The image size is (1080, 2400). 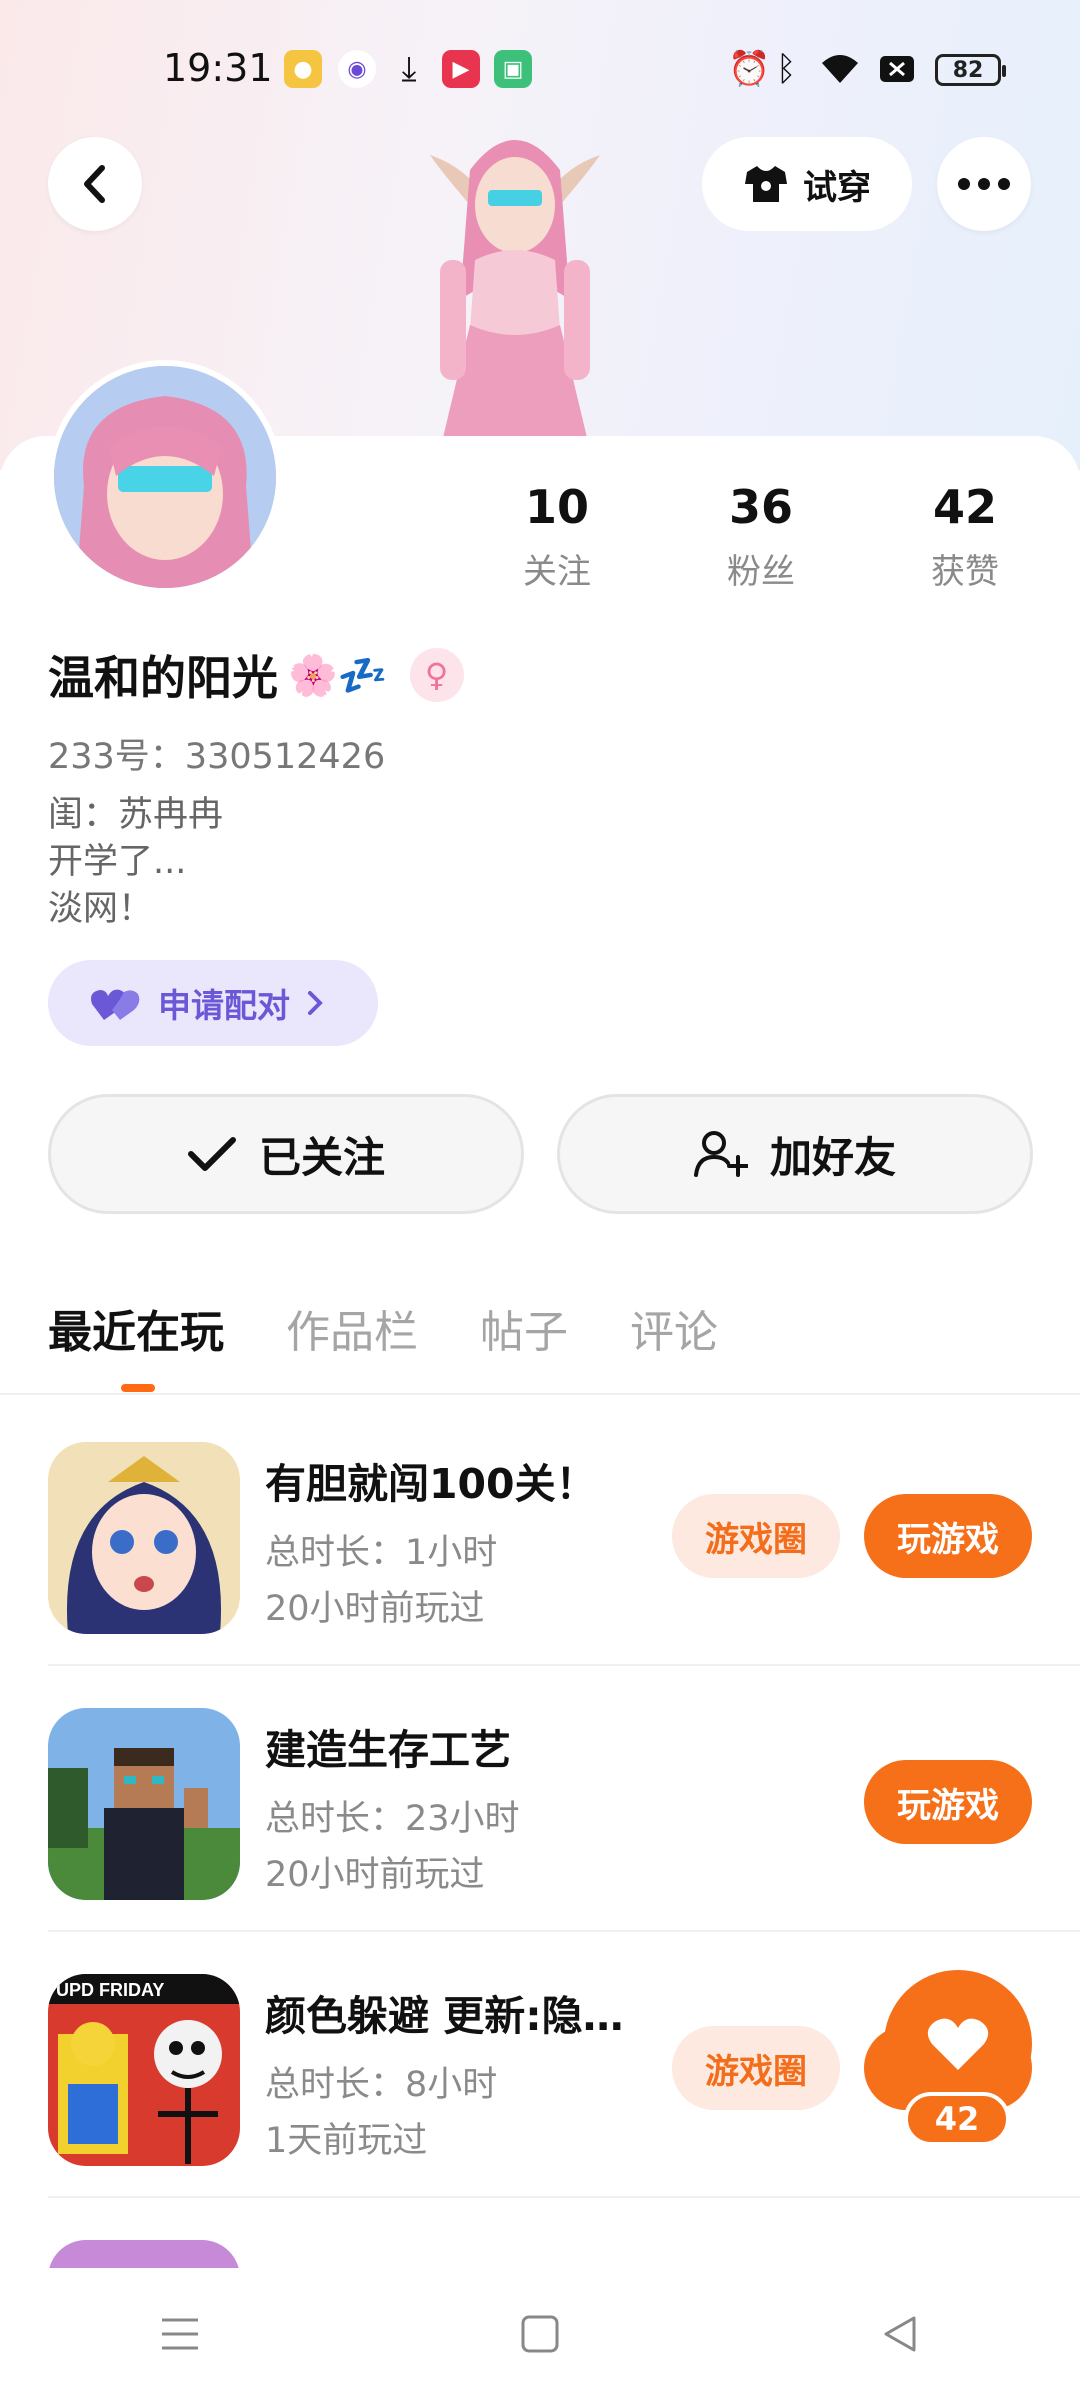 I want to click on request-pair-label: 申请配对, so click(x=224, y=1005).